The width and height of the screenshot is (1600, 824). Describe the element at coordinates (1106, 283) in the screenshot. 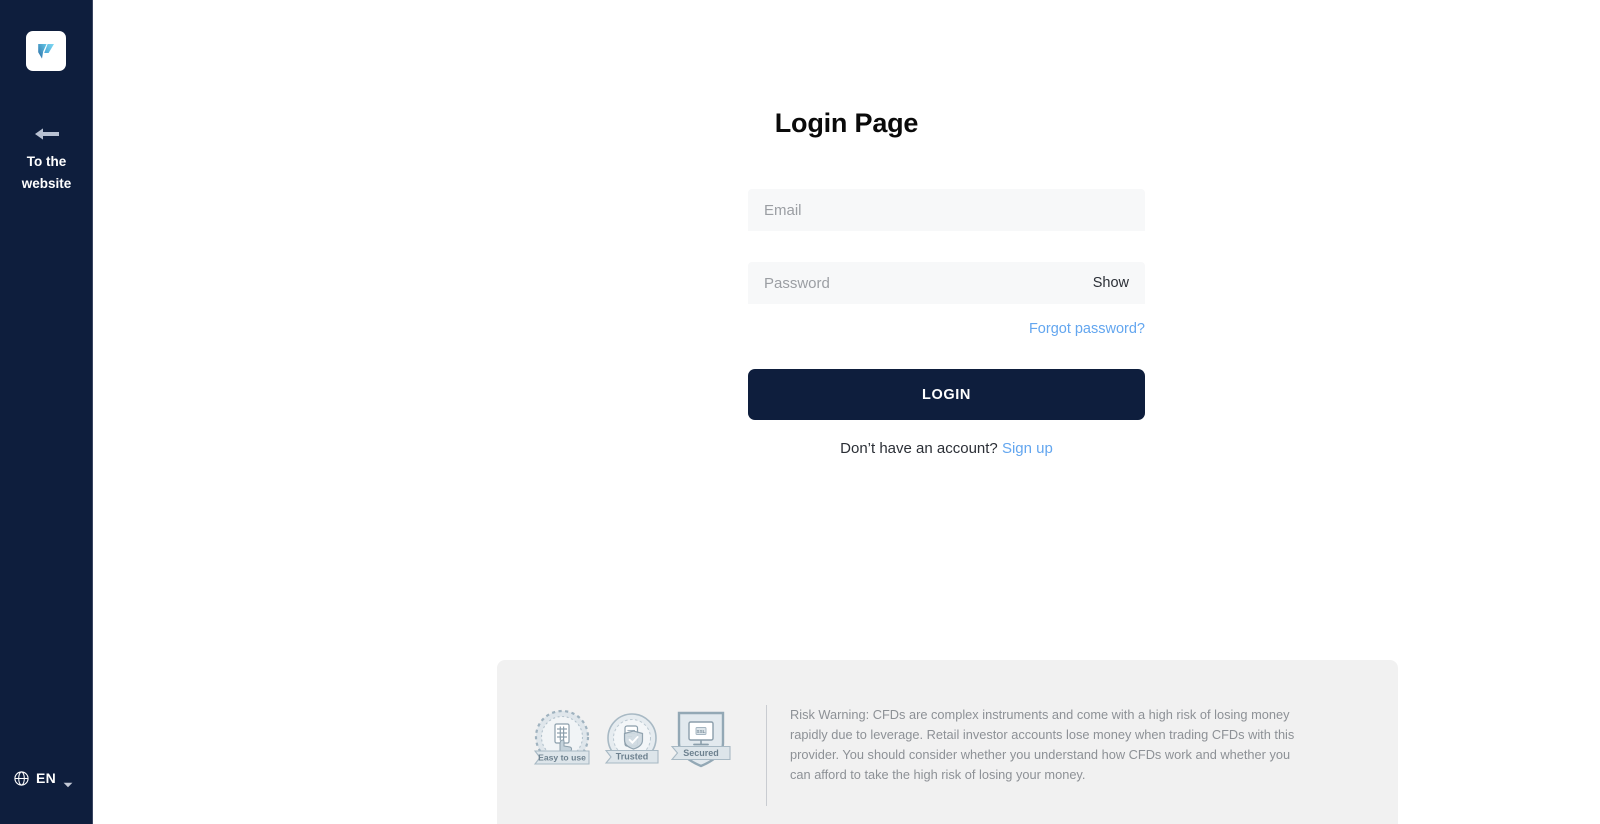

I see `show-password-toggle: Show` at that location.